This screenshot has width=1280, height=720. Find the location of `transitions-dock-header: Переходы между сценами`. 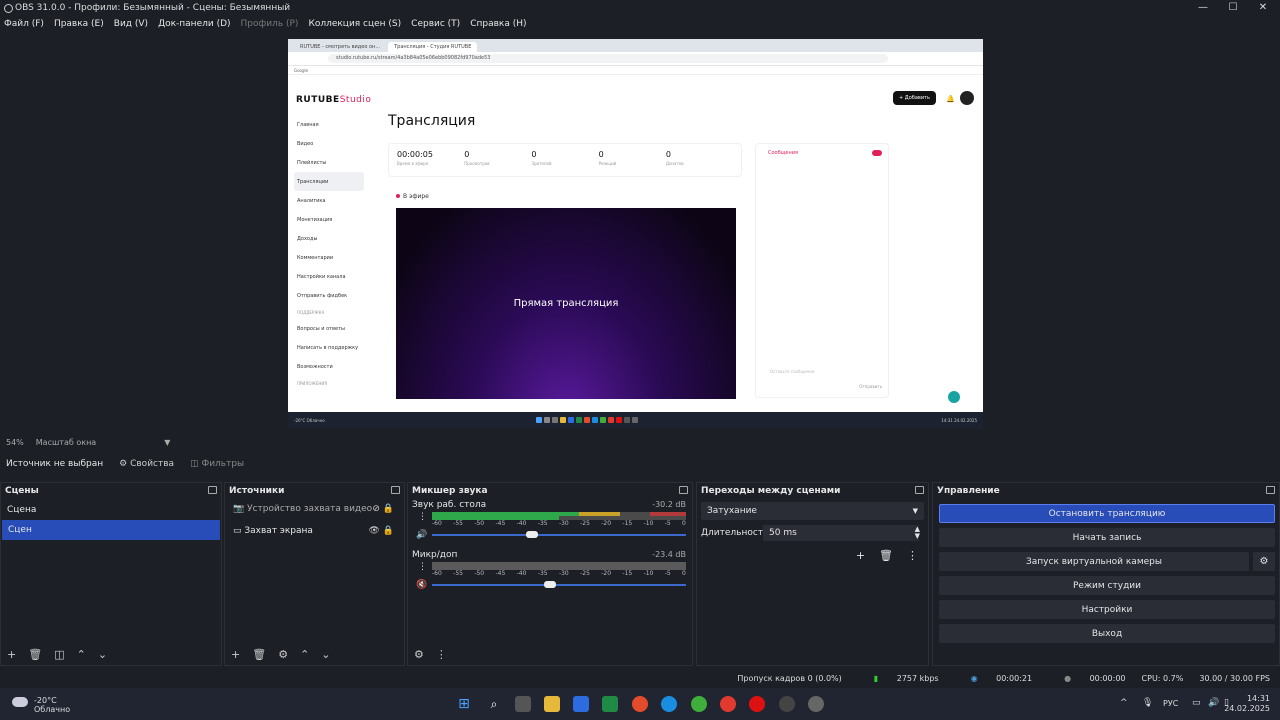

transitions-dock-header: Переходы между сценами is located at coordinates (812, 490).